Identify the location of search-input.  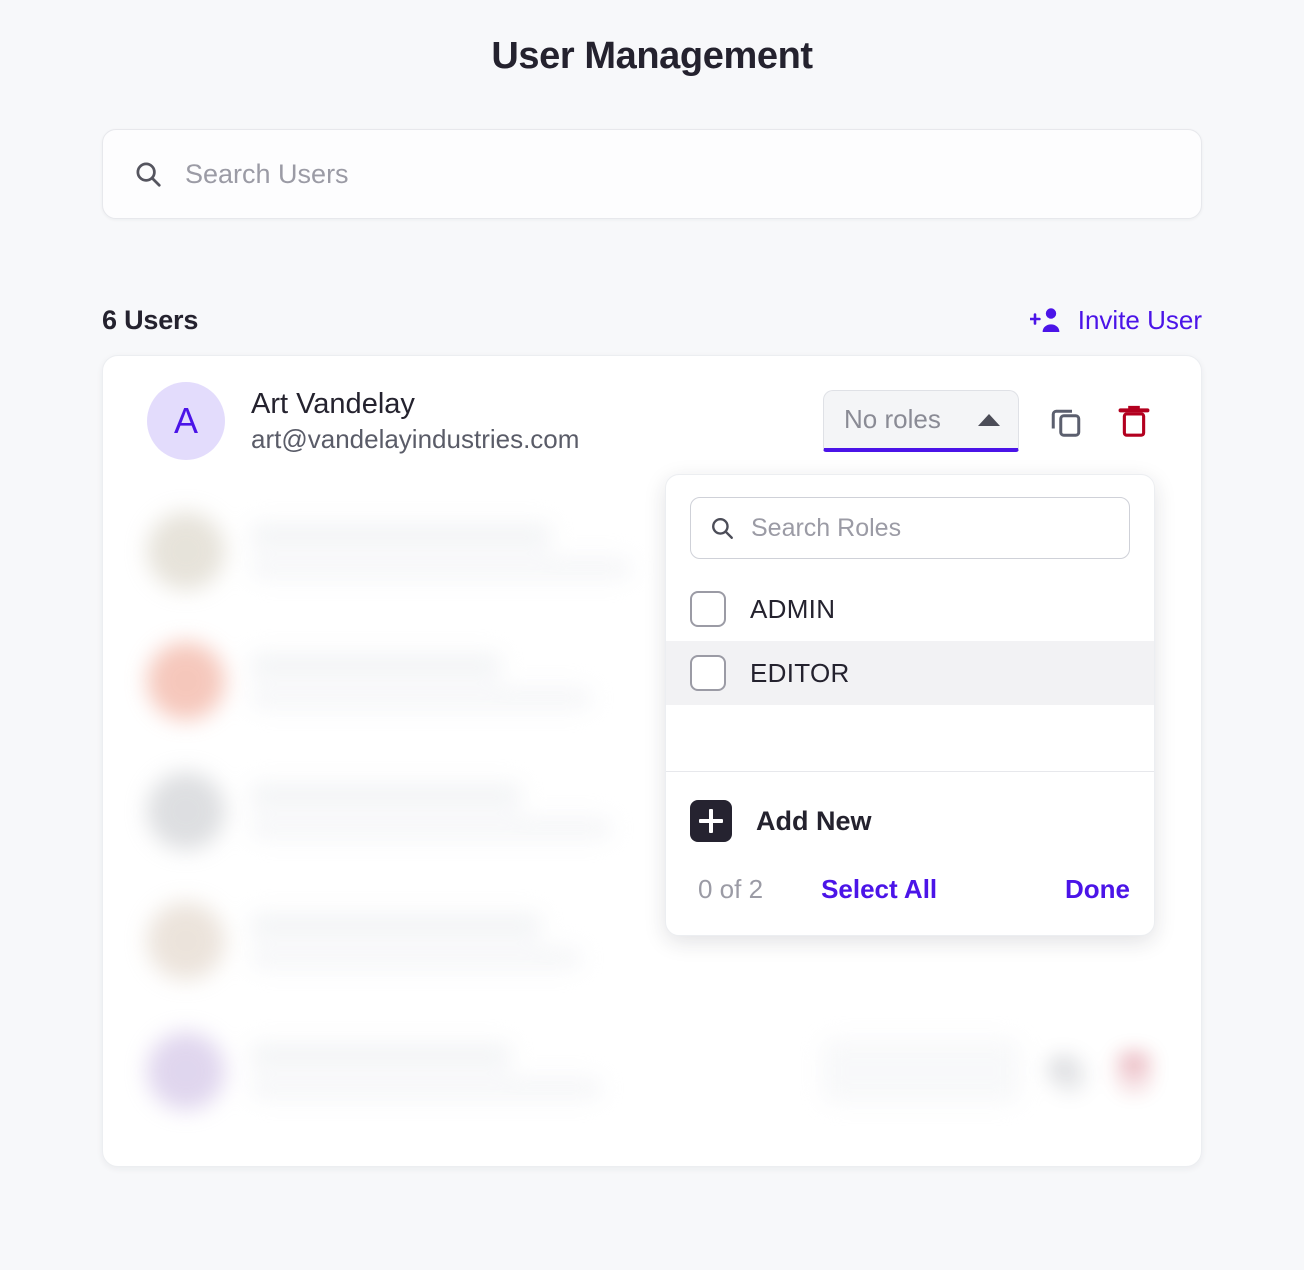
(678, 174).